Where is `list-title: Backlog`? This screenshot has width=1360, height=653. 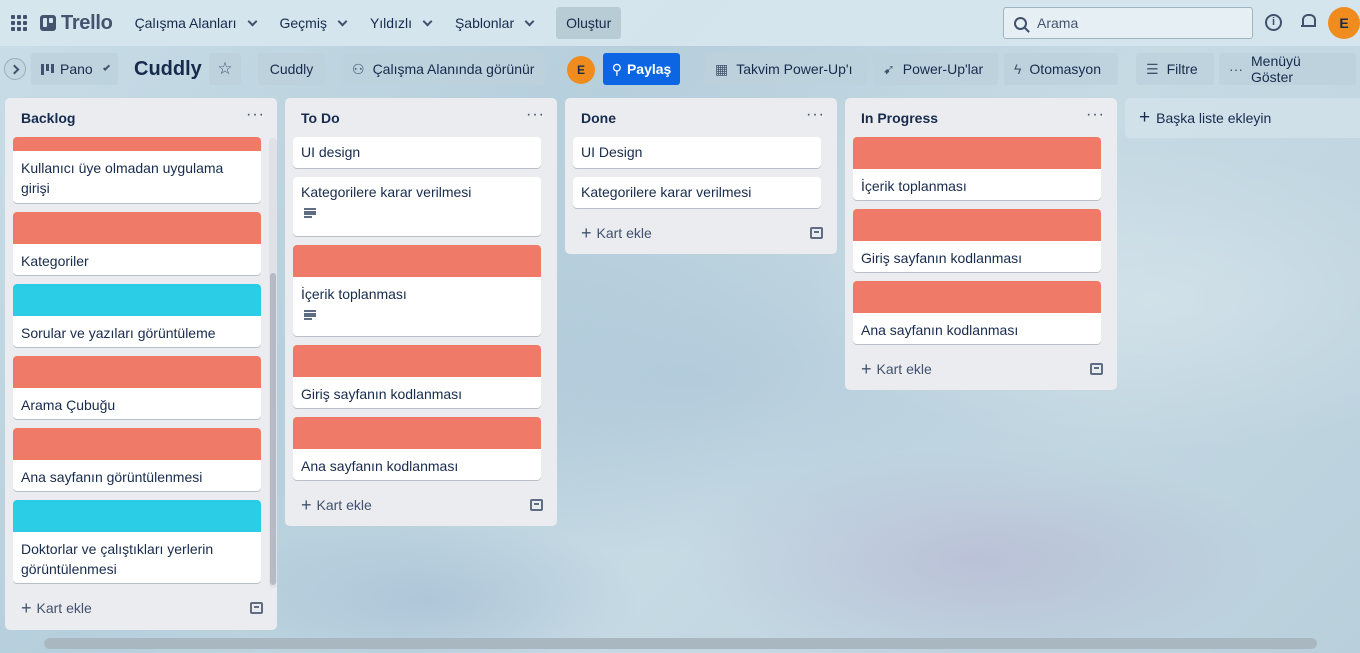
list-title: Backlog is located at coordinates (48, 118).